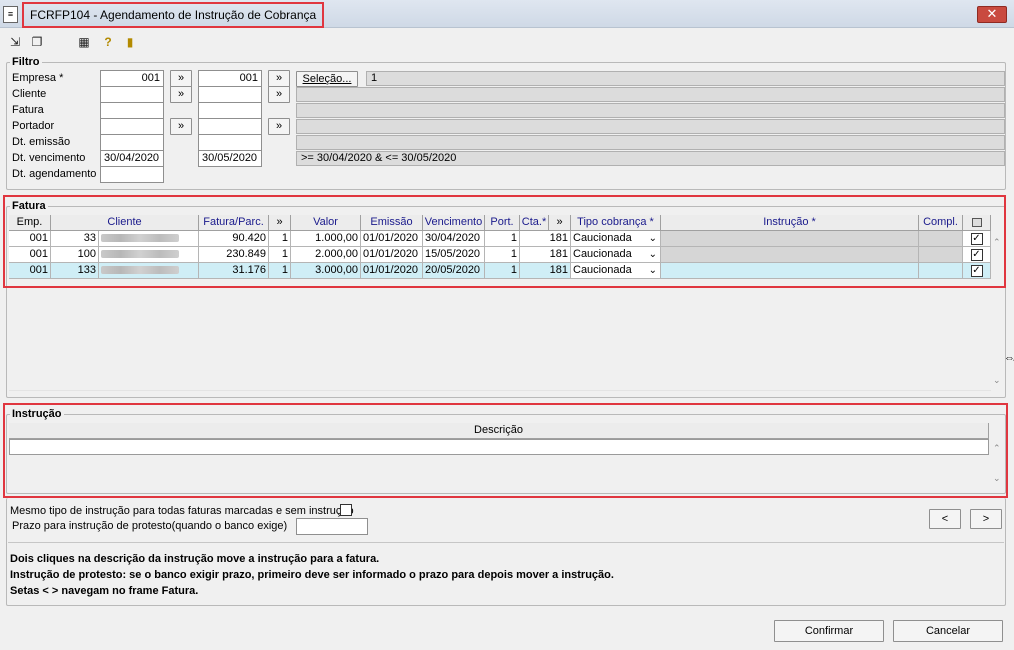 The image size is (1014, 650). I want to click on instrucao-scrollbar: ⌃ ⌄, so click(998, 456).